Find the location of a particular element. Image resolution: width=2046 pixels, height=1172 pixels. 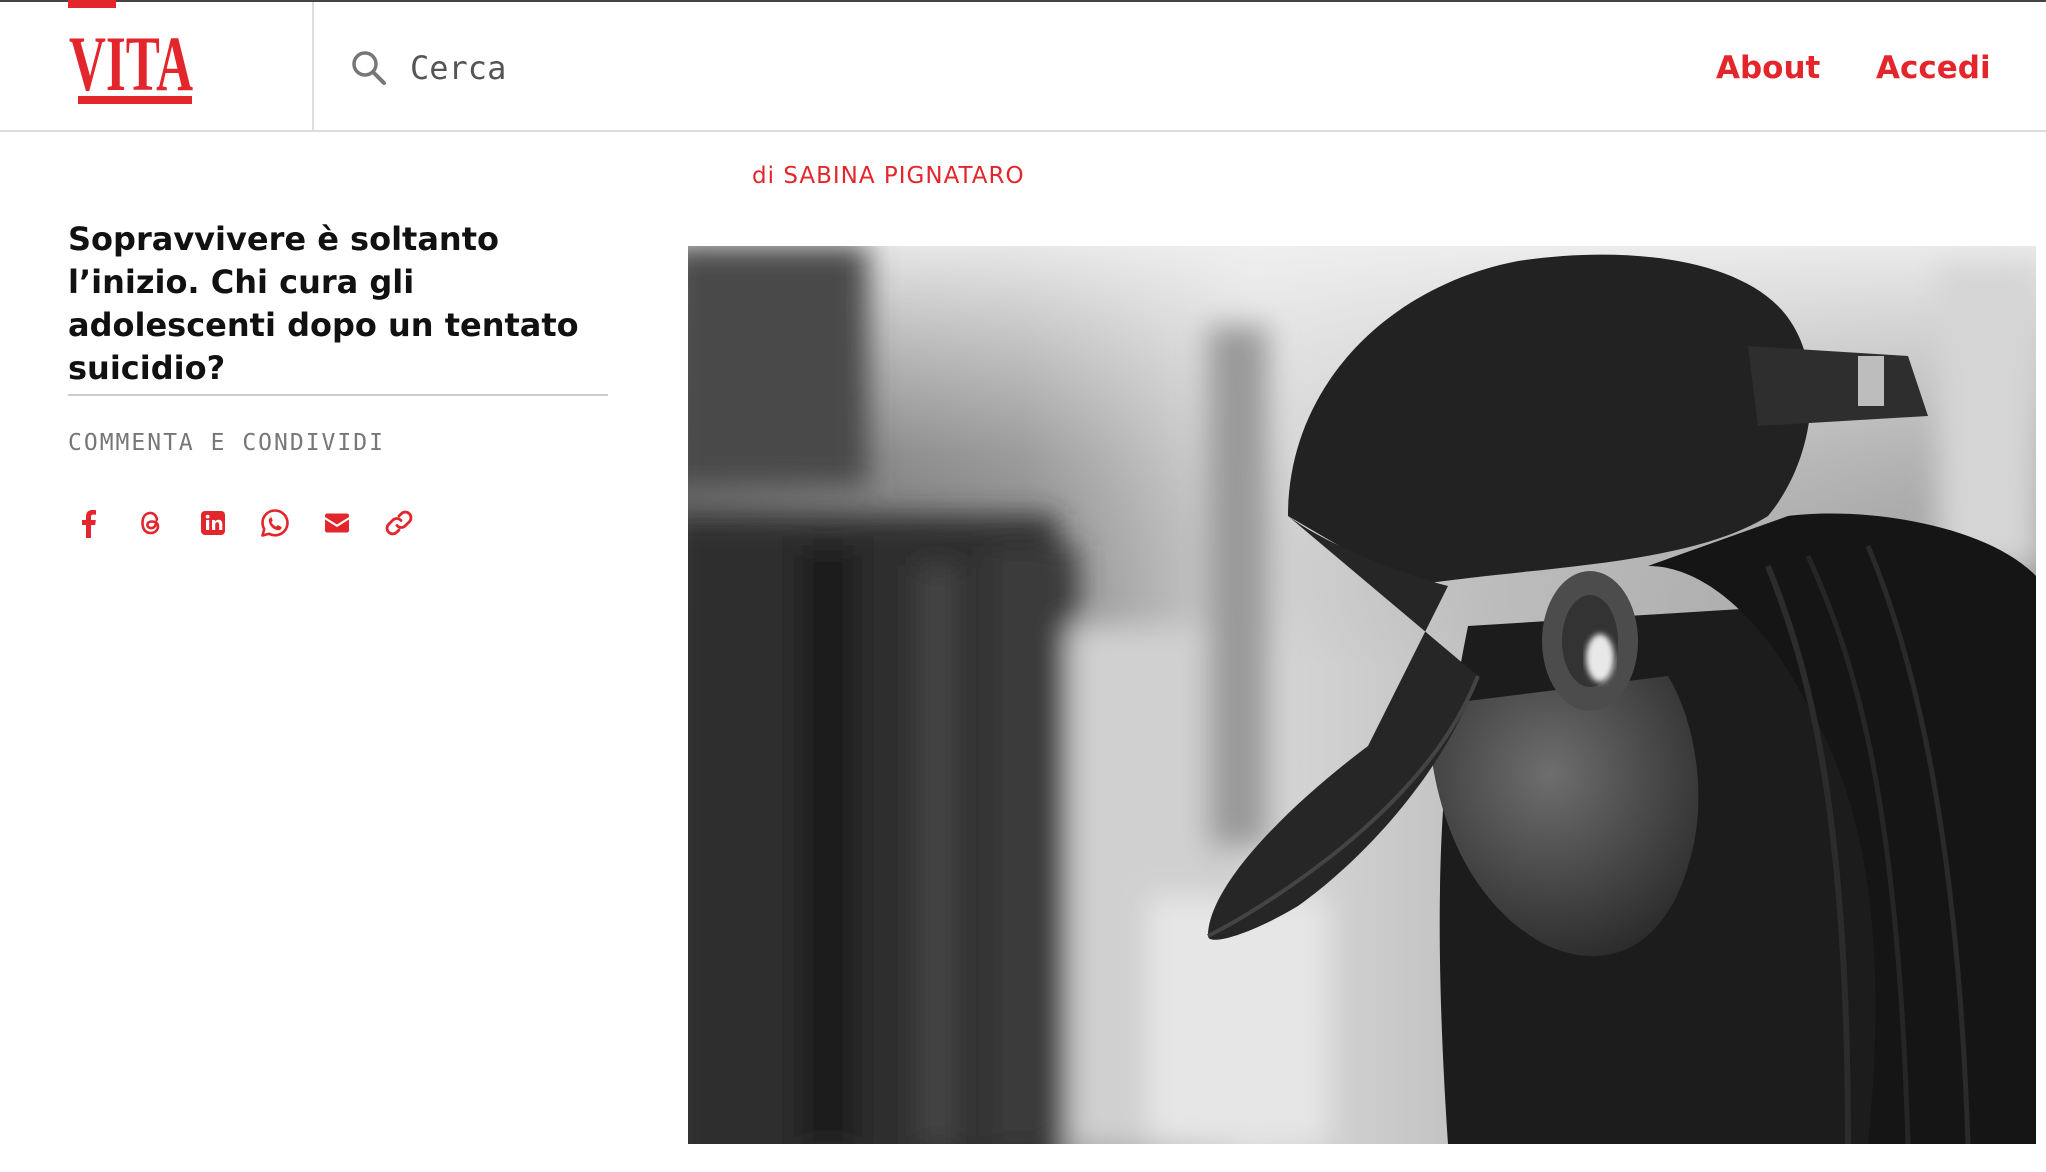

search-input is located at coordinates (560, 68).